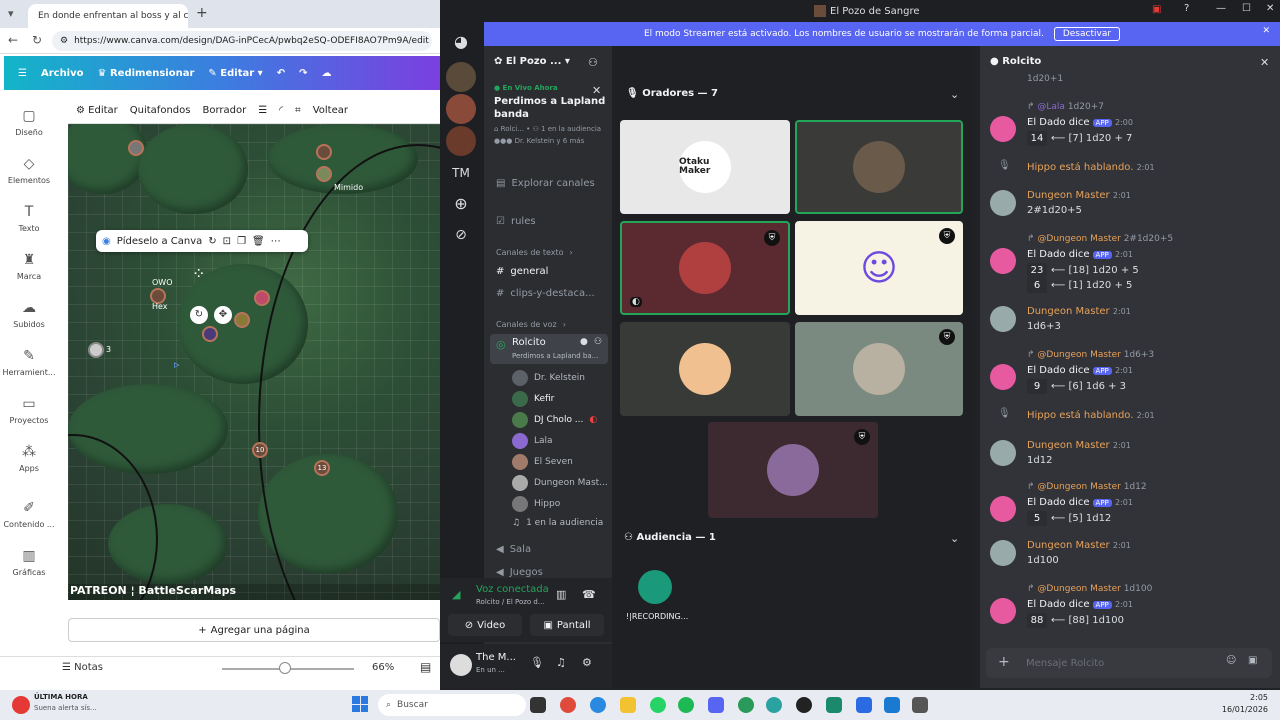 The width and height of the screenshot is (1280, 720). I want to click on spotify-icon, so click(686, 705).